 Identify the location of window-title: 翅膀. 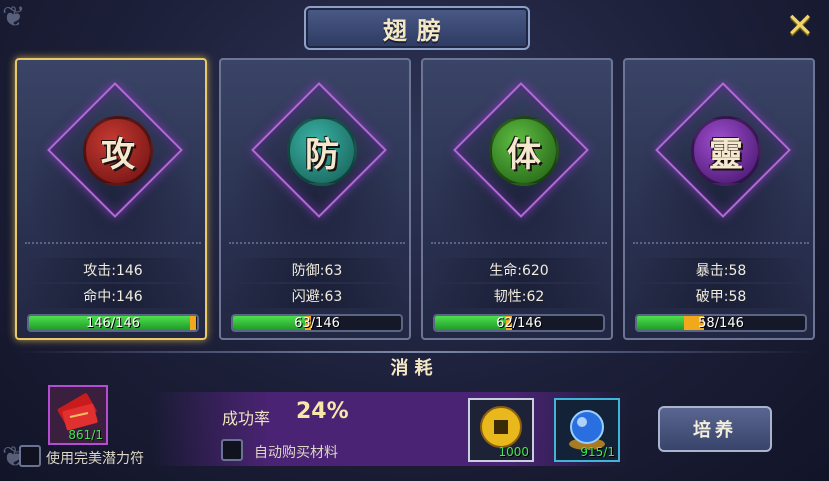
(417, 30).